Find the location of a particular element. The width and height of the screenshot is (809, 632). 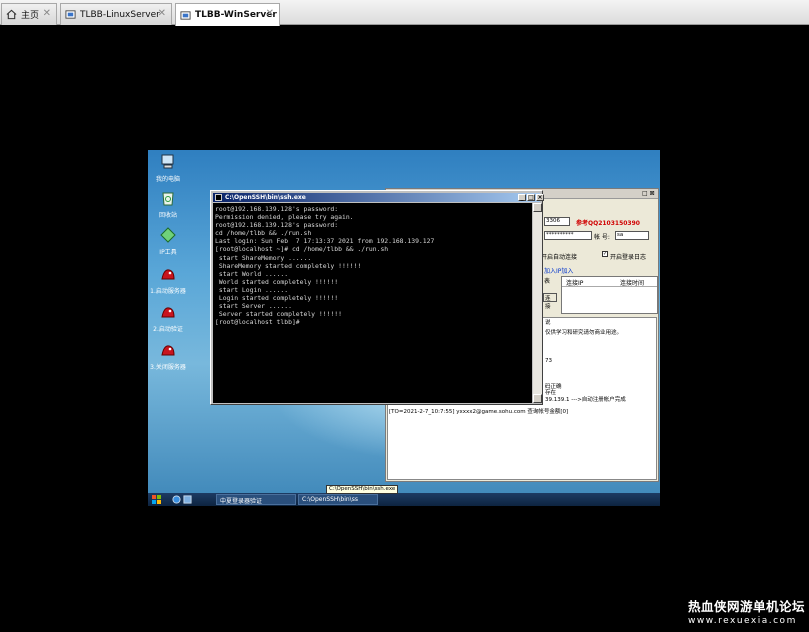

recycle-bin-icon is located at coordinates (168, 199).